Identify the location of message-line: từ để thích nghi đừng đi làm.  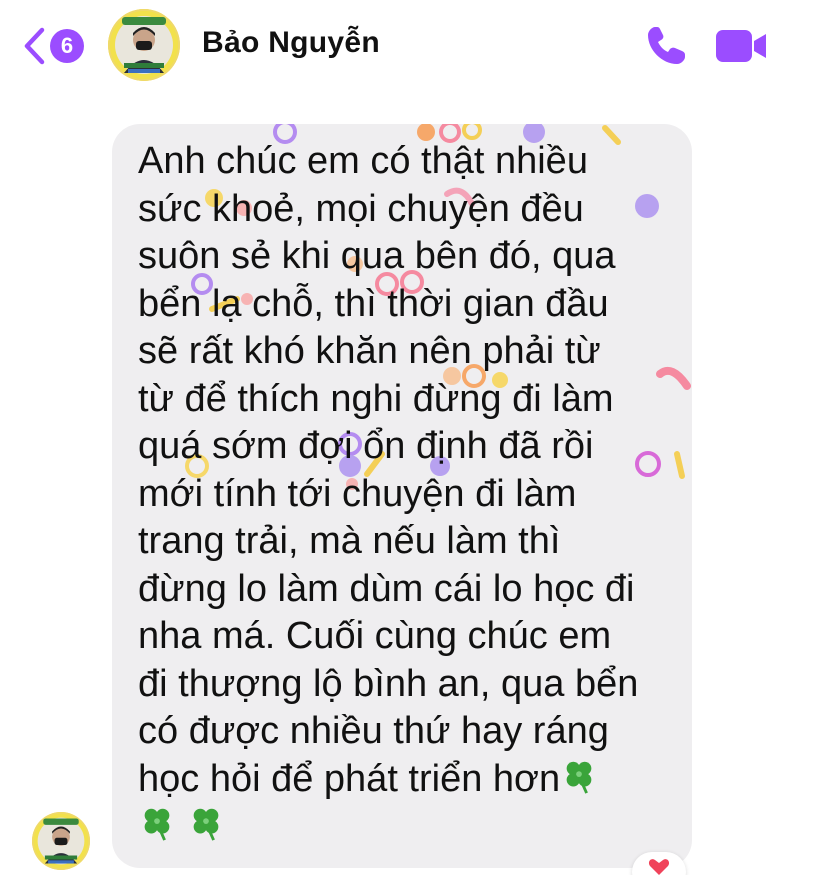
(376, 398).